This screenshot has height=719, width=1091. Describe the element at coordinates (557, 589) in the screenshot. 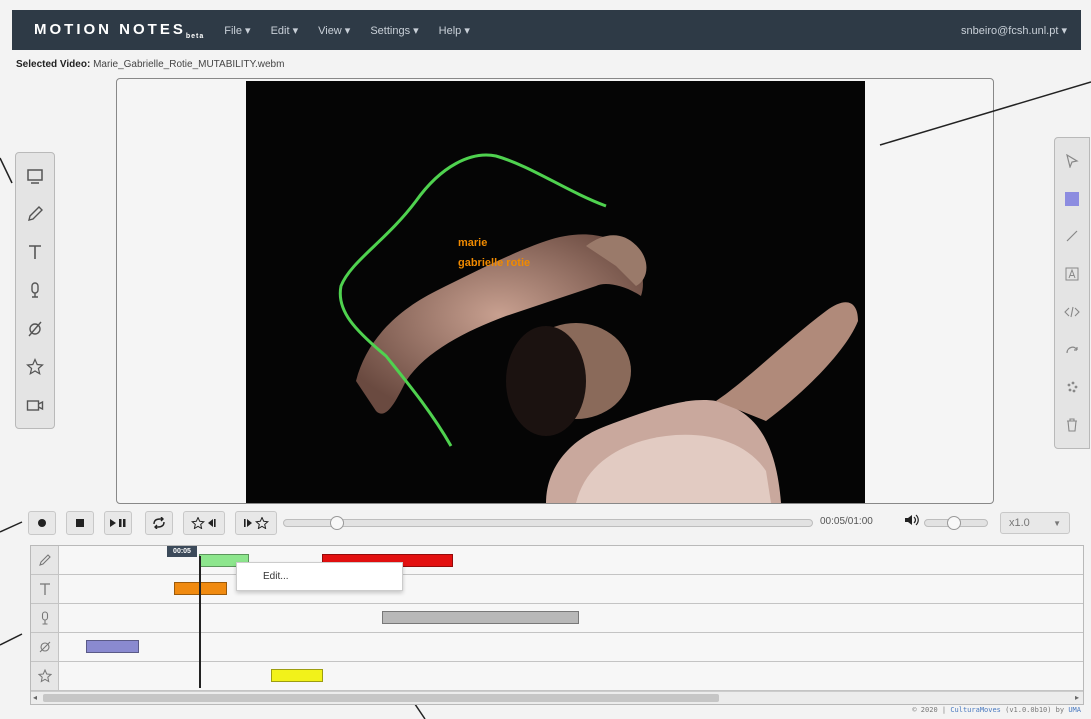

I see `track-row-text` at that location.